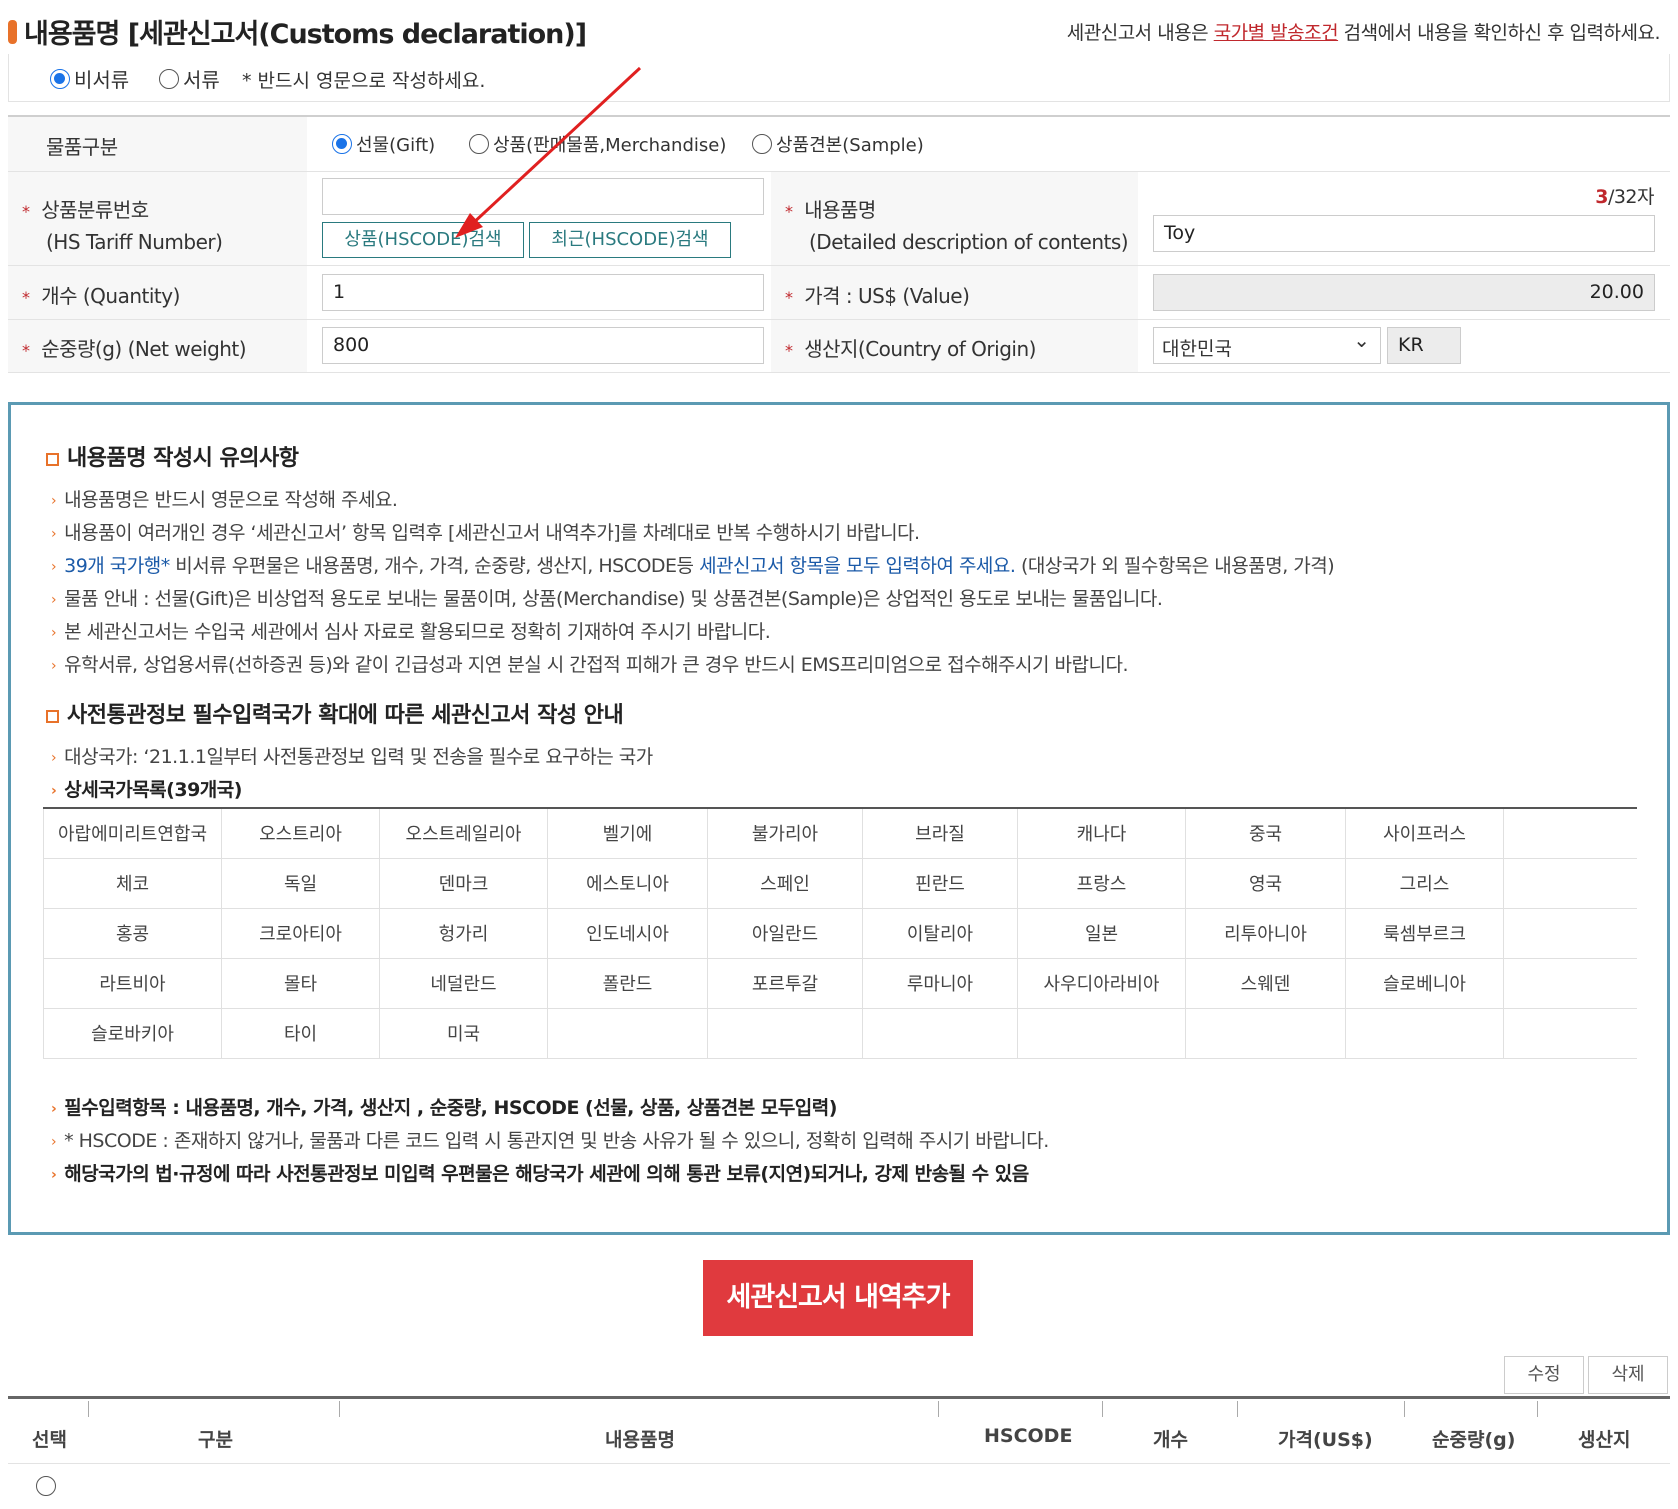 This screenshot has height=1509, width=1678. Describe the element at coordinates (169, 78) in the screenshot. I see `radio-doc` at that location.